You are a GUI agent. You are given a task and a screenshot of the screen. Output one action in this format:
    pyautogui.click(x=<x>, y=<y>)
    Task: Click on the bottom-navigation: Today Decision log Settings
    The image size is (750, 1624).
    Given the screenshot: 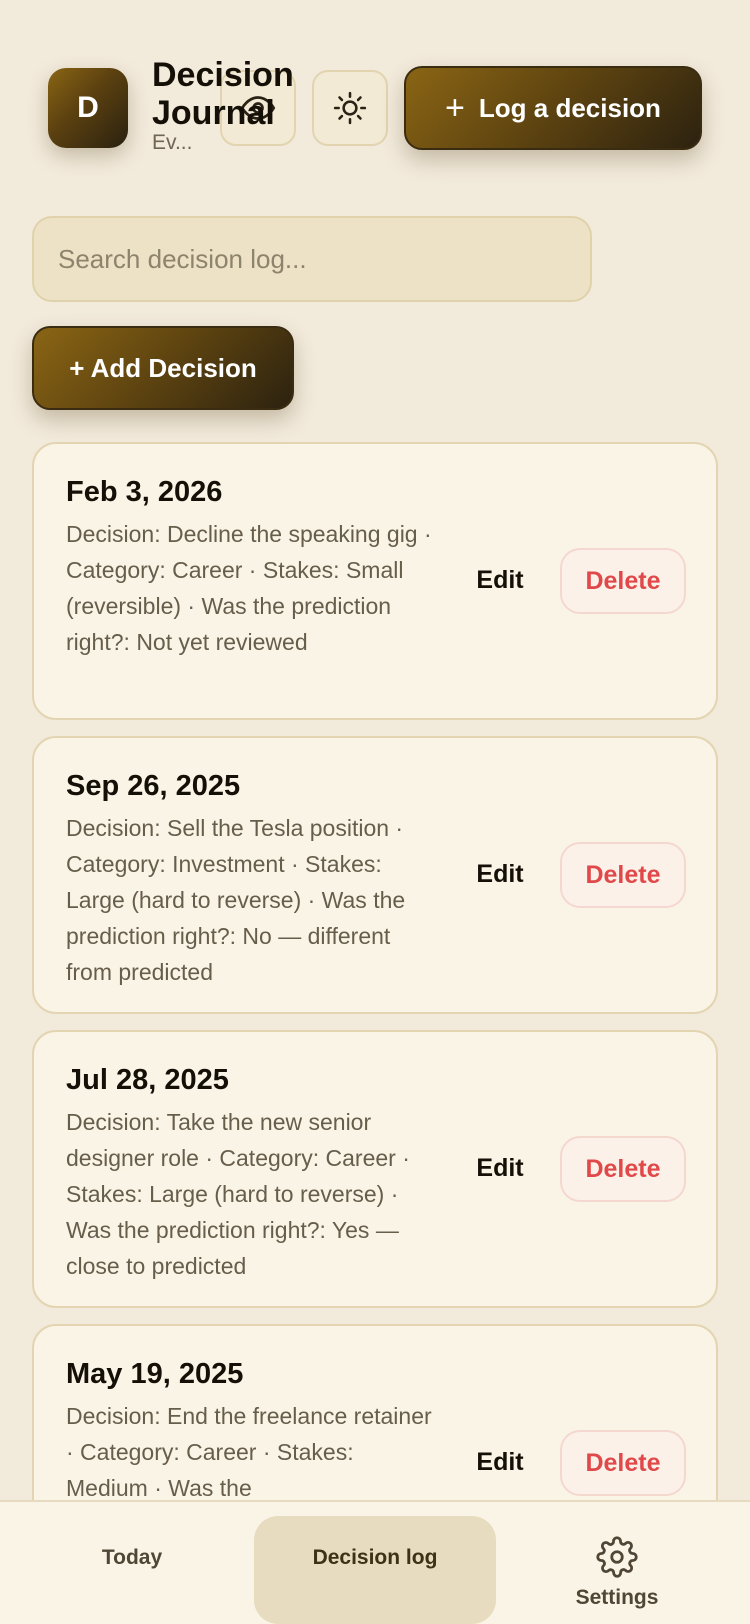 What is the action you would take?
    pyautogui.click(x=375, y=1562)
    